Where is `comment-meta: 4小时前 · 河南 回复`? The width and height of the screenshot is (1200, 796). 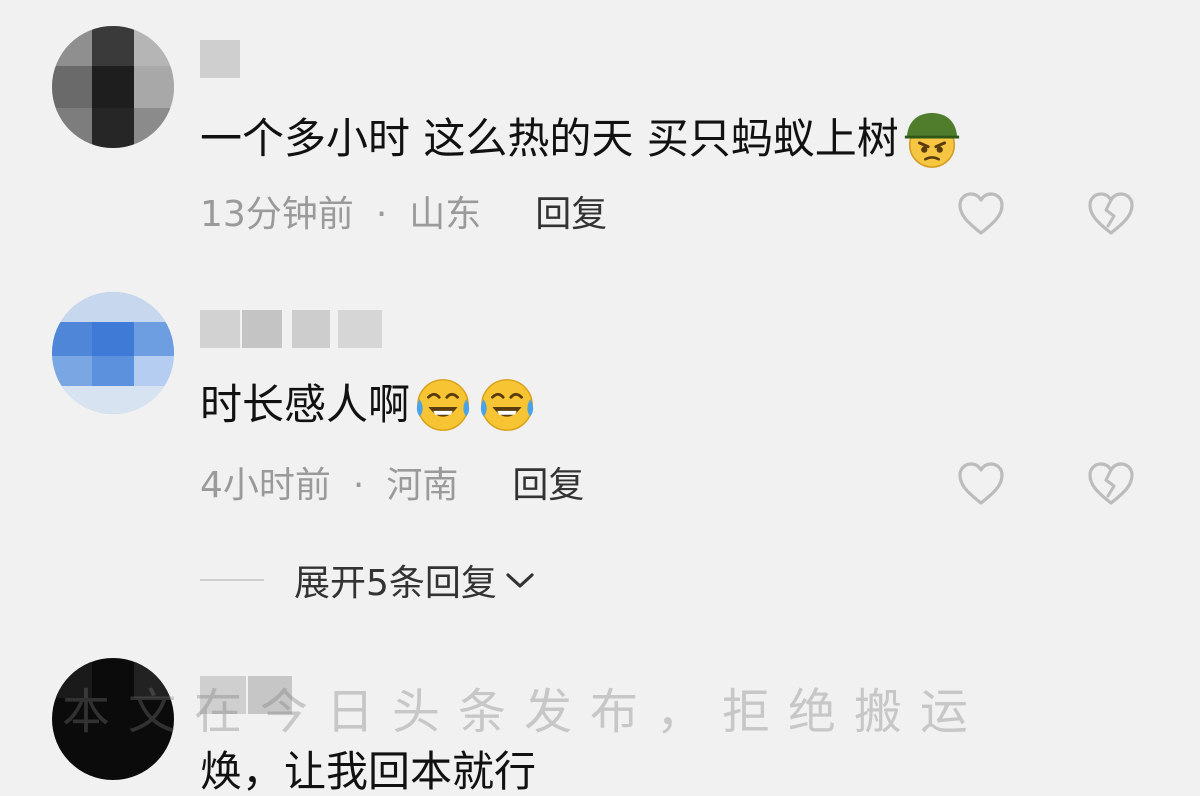
comment-meta: 4小时前 · 河南 回复 is located at coordinates (392, 486).